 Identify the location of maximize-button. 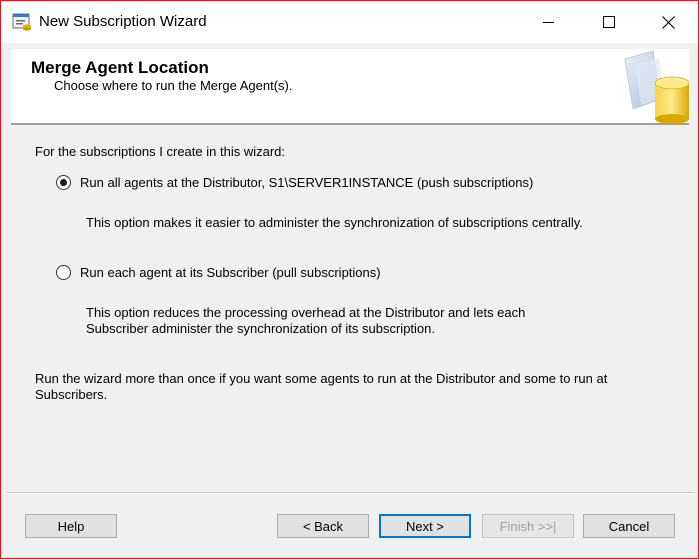
(609, 22).